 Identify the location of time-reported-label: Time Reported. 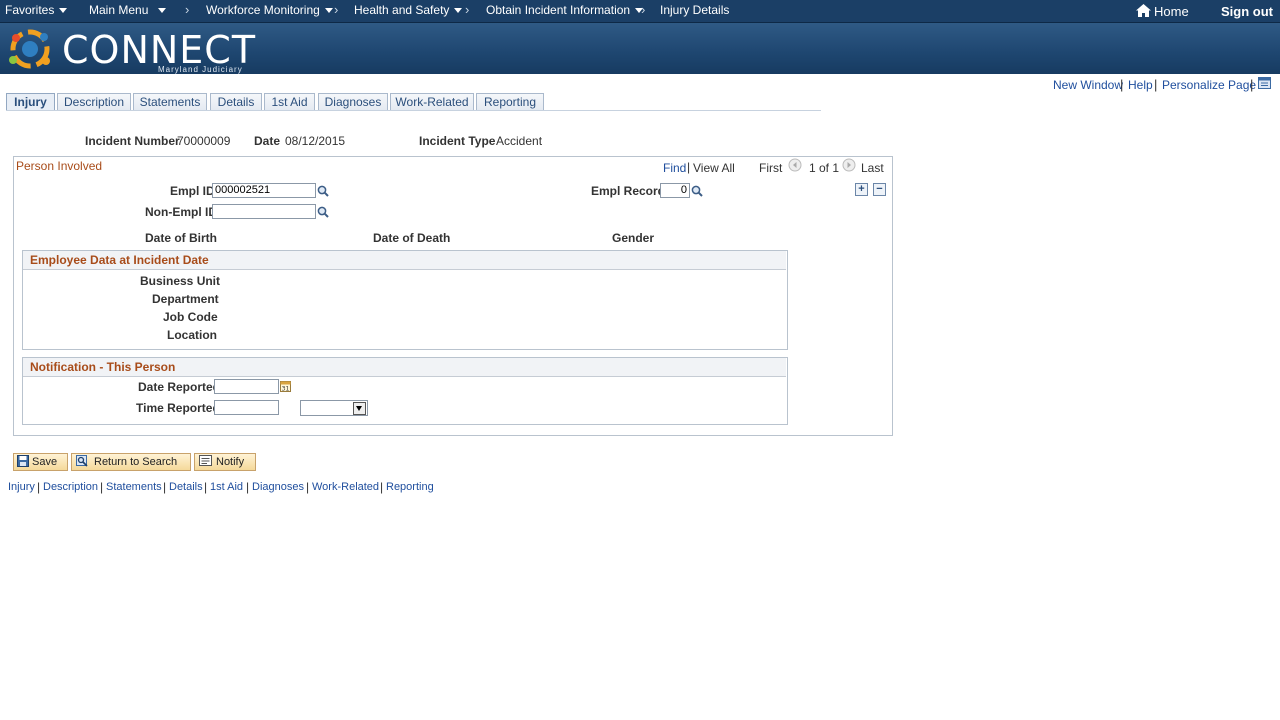
(178, 408).